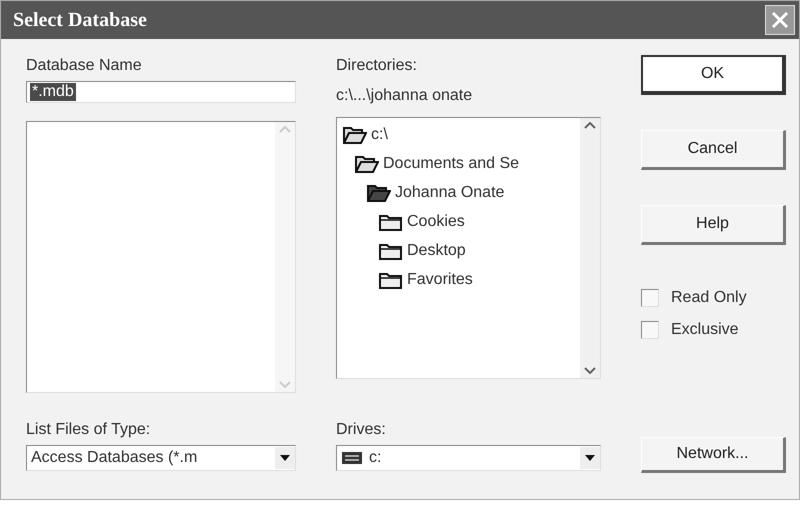 Image resolution: width=800 pixels, height=507 pixels. What do you see at coordinates (375, 458) in the screenshot?
I see `dropdown-value: c:` at bounding box center [375, 458].